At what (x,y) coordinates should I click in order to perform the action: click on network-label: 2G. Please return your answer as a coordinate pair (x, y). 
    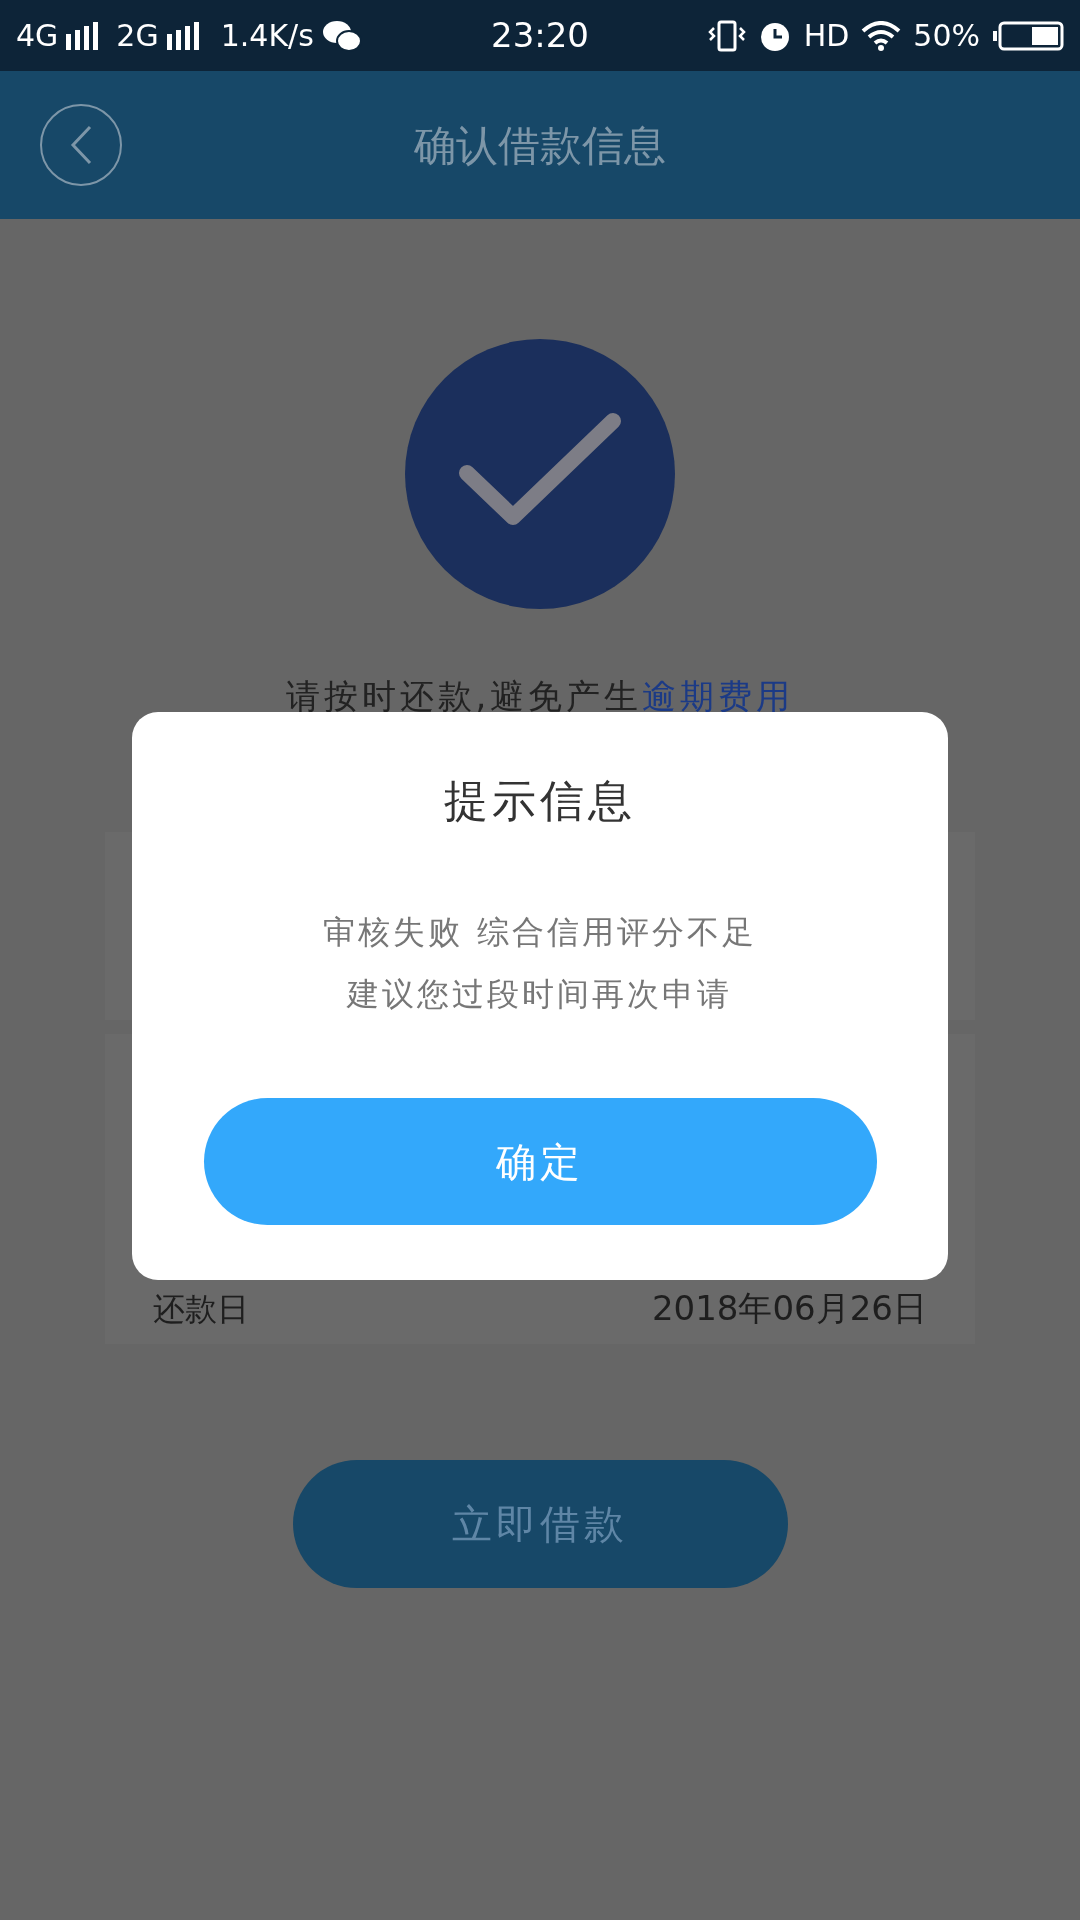
    Looking at the image, I should click on (137, 36).